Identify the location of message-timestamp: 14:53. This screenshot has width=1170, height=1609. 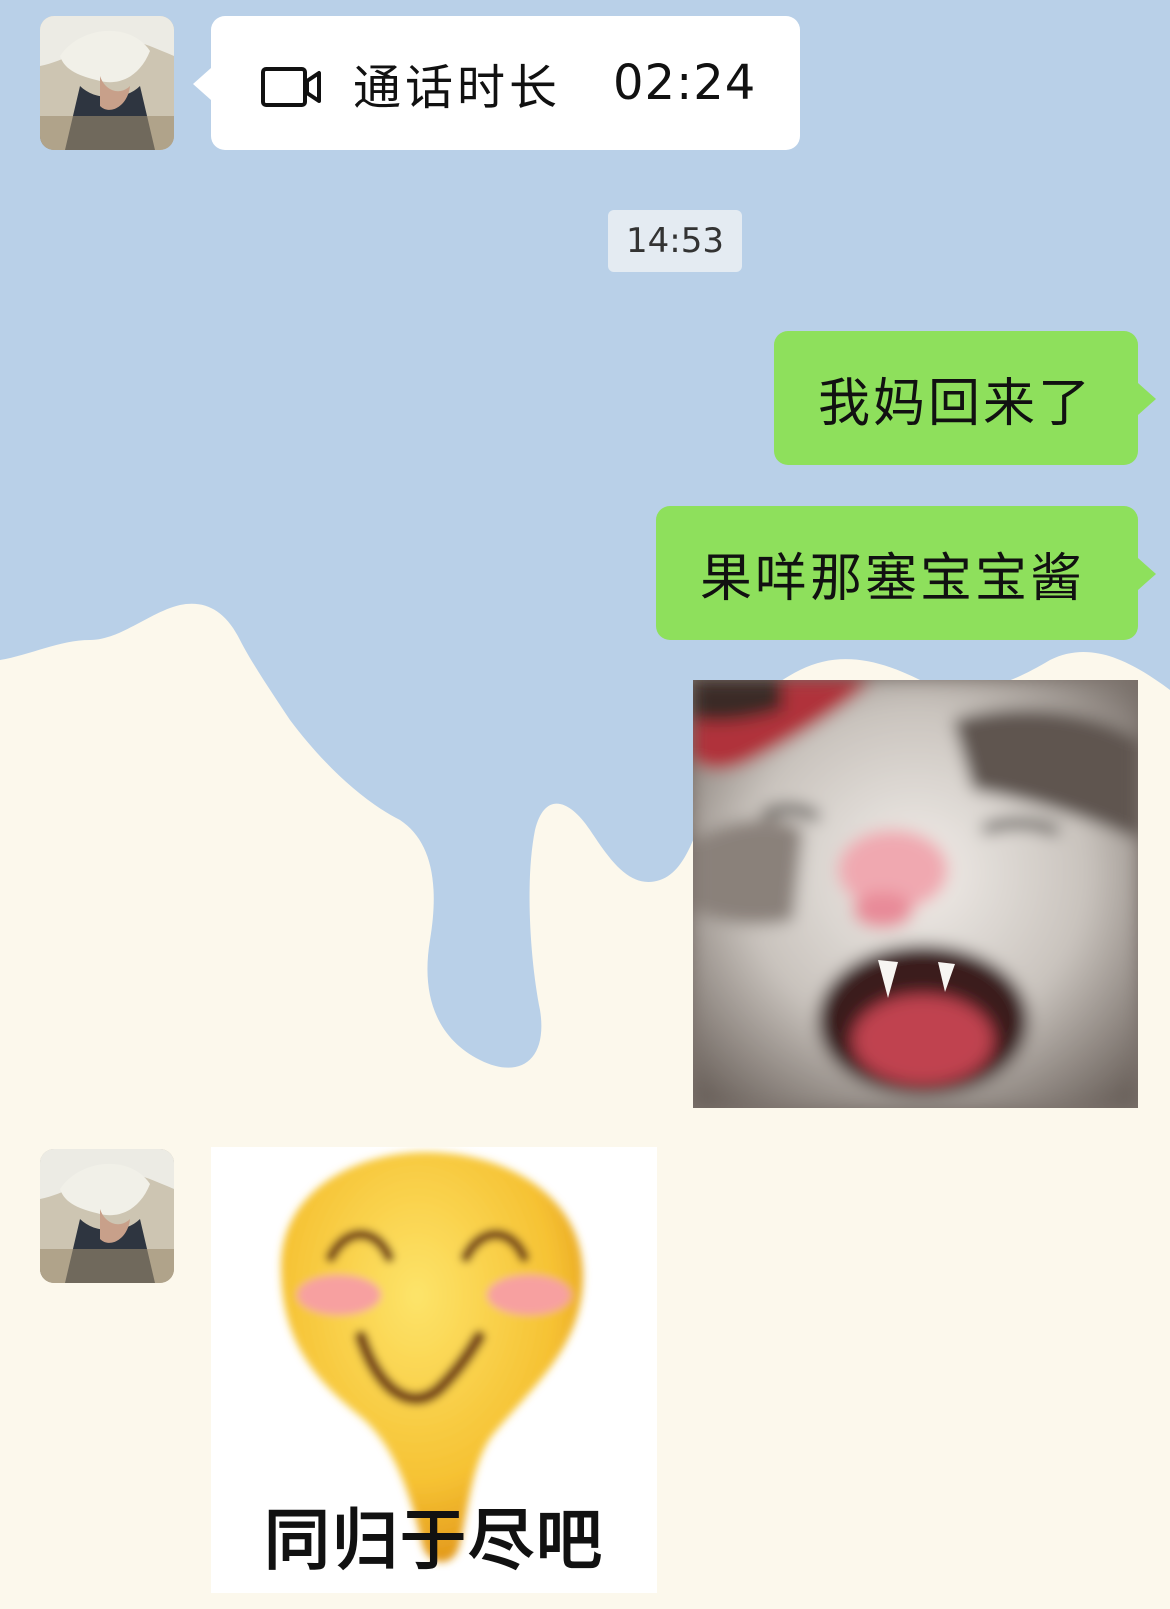
(675, 241).